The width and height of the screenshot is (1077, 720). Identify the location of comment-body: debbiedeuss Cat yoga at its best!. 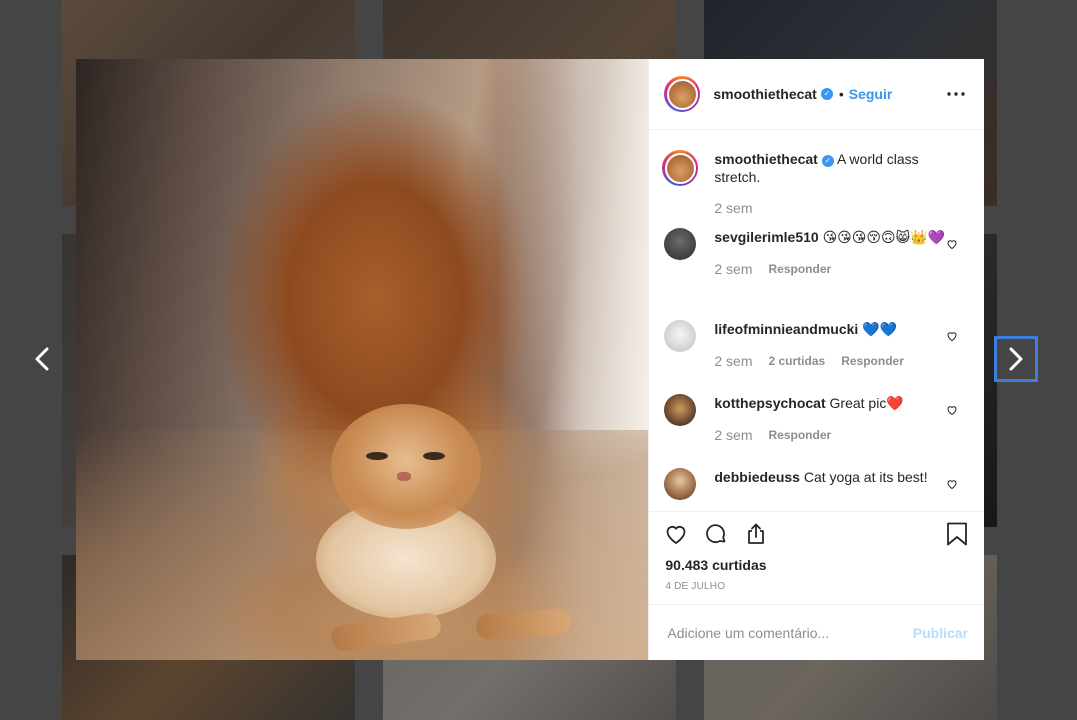
(841, 484).